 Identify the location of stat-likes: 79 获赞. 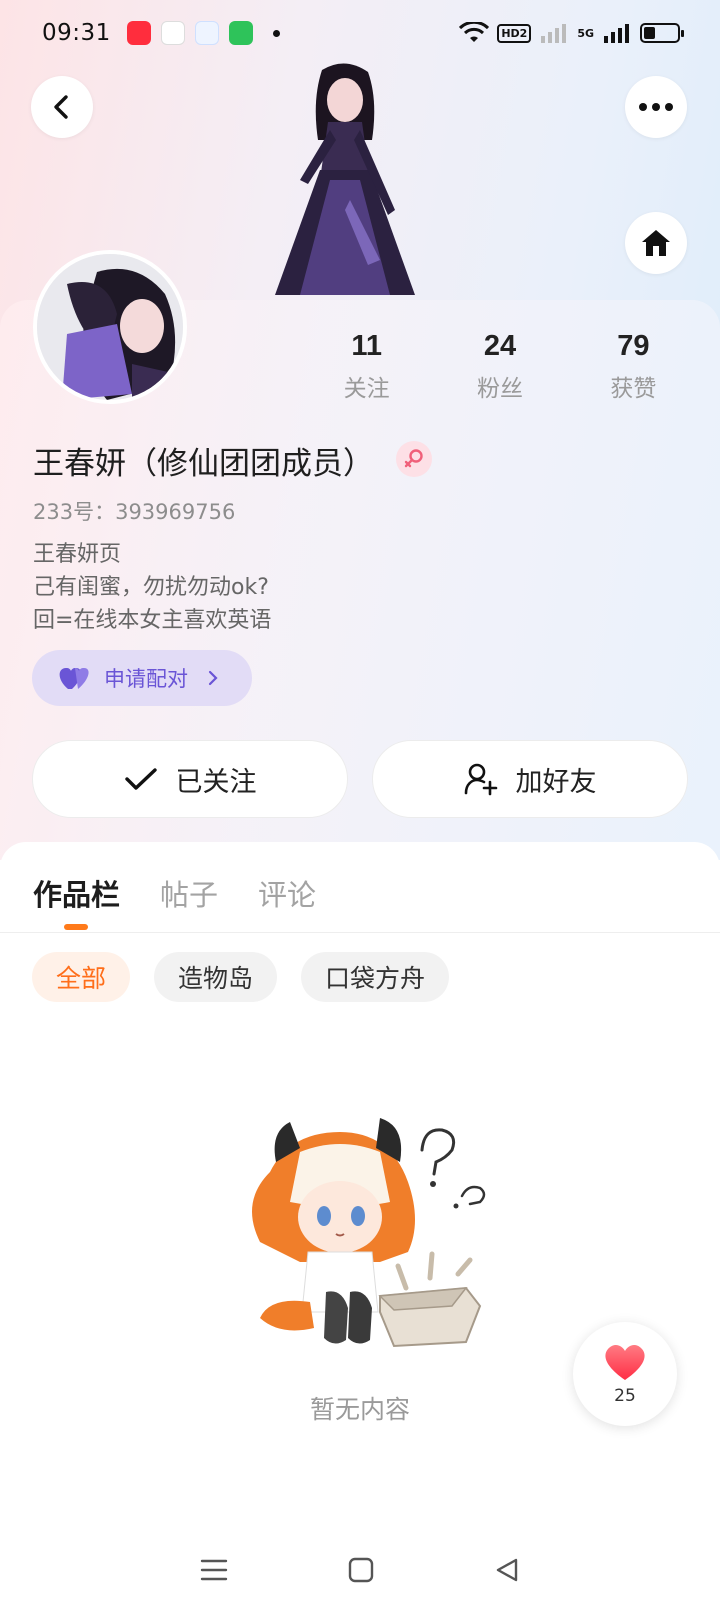
(633, 366).